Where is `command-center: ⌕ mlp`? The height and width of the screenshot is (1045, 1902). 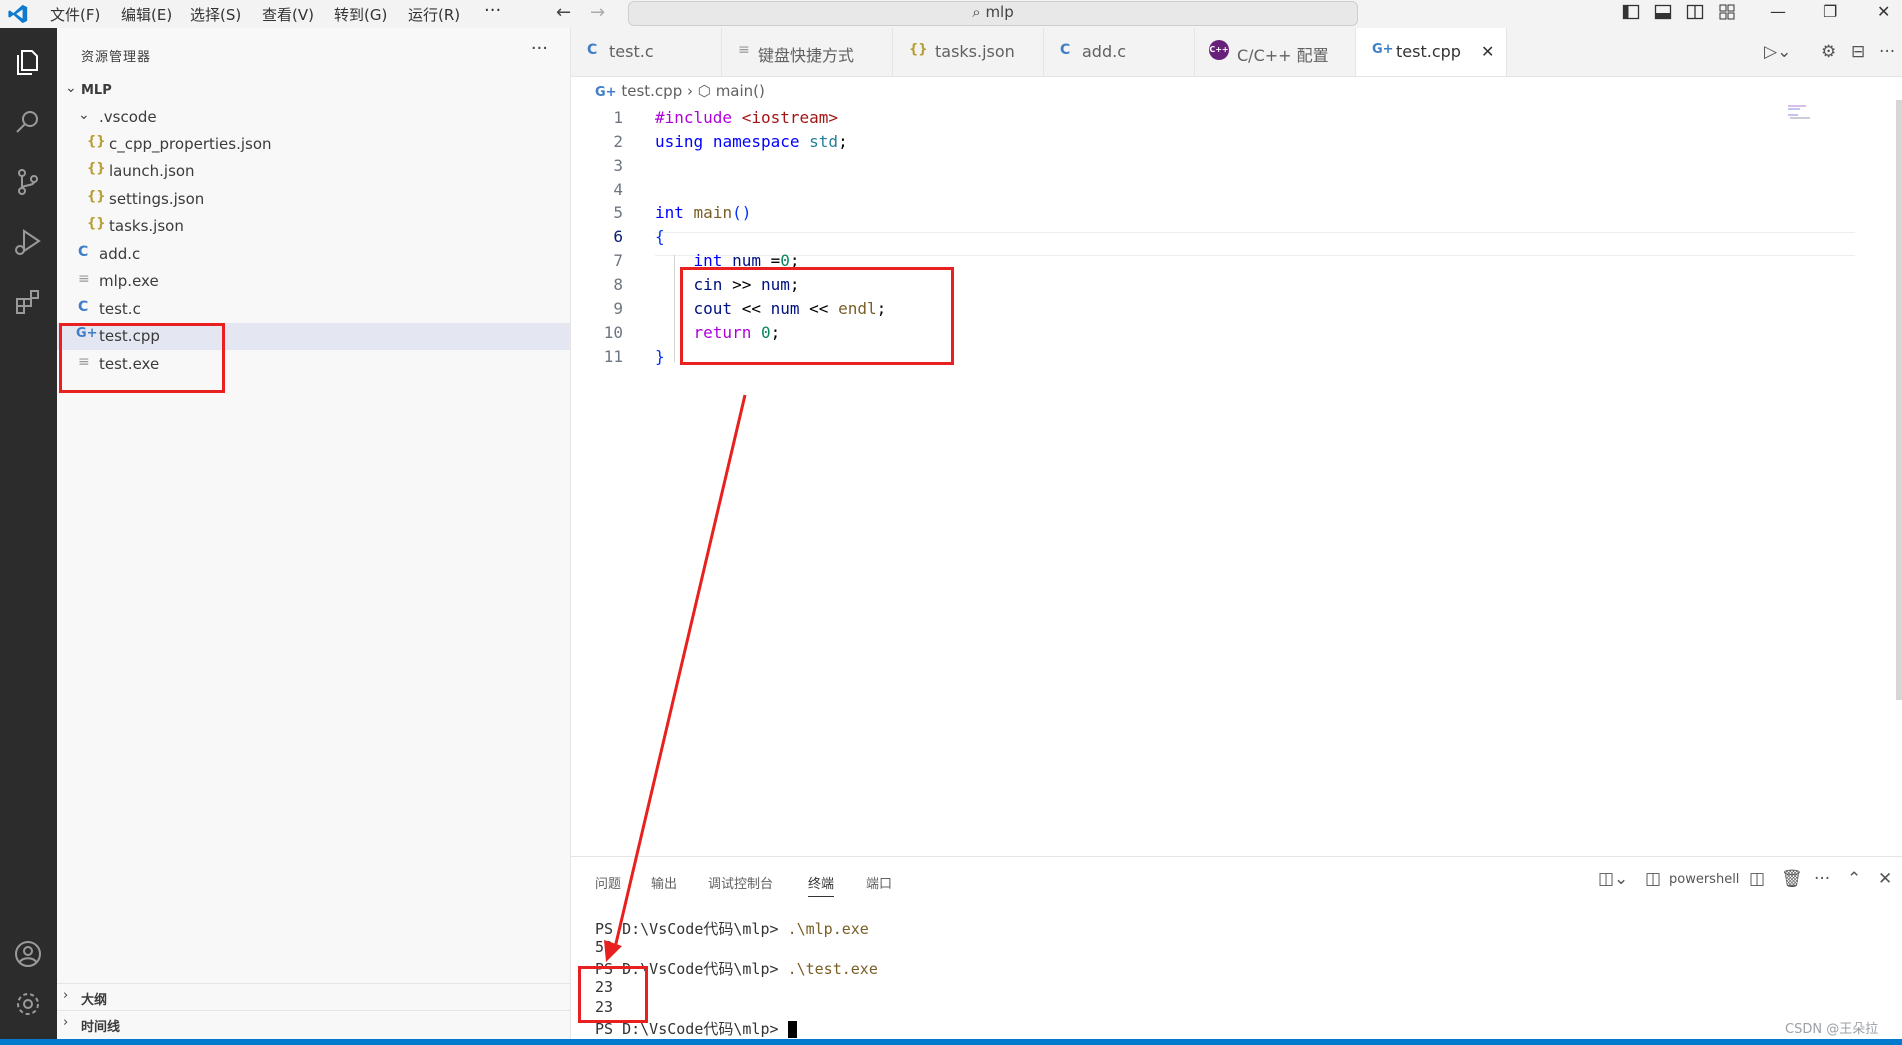
command-center: ⌕ mlp is located at coordinates (993, 13).